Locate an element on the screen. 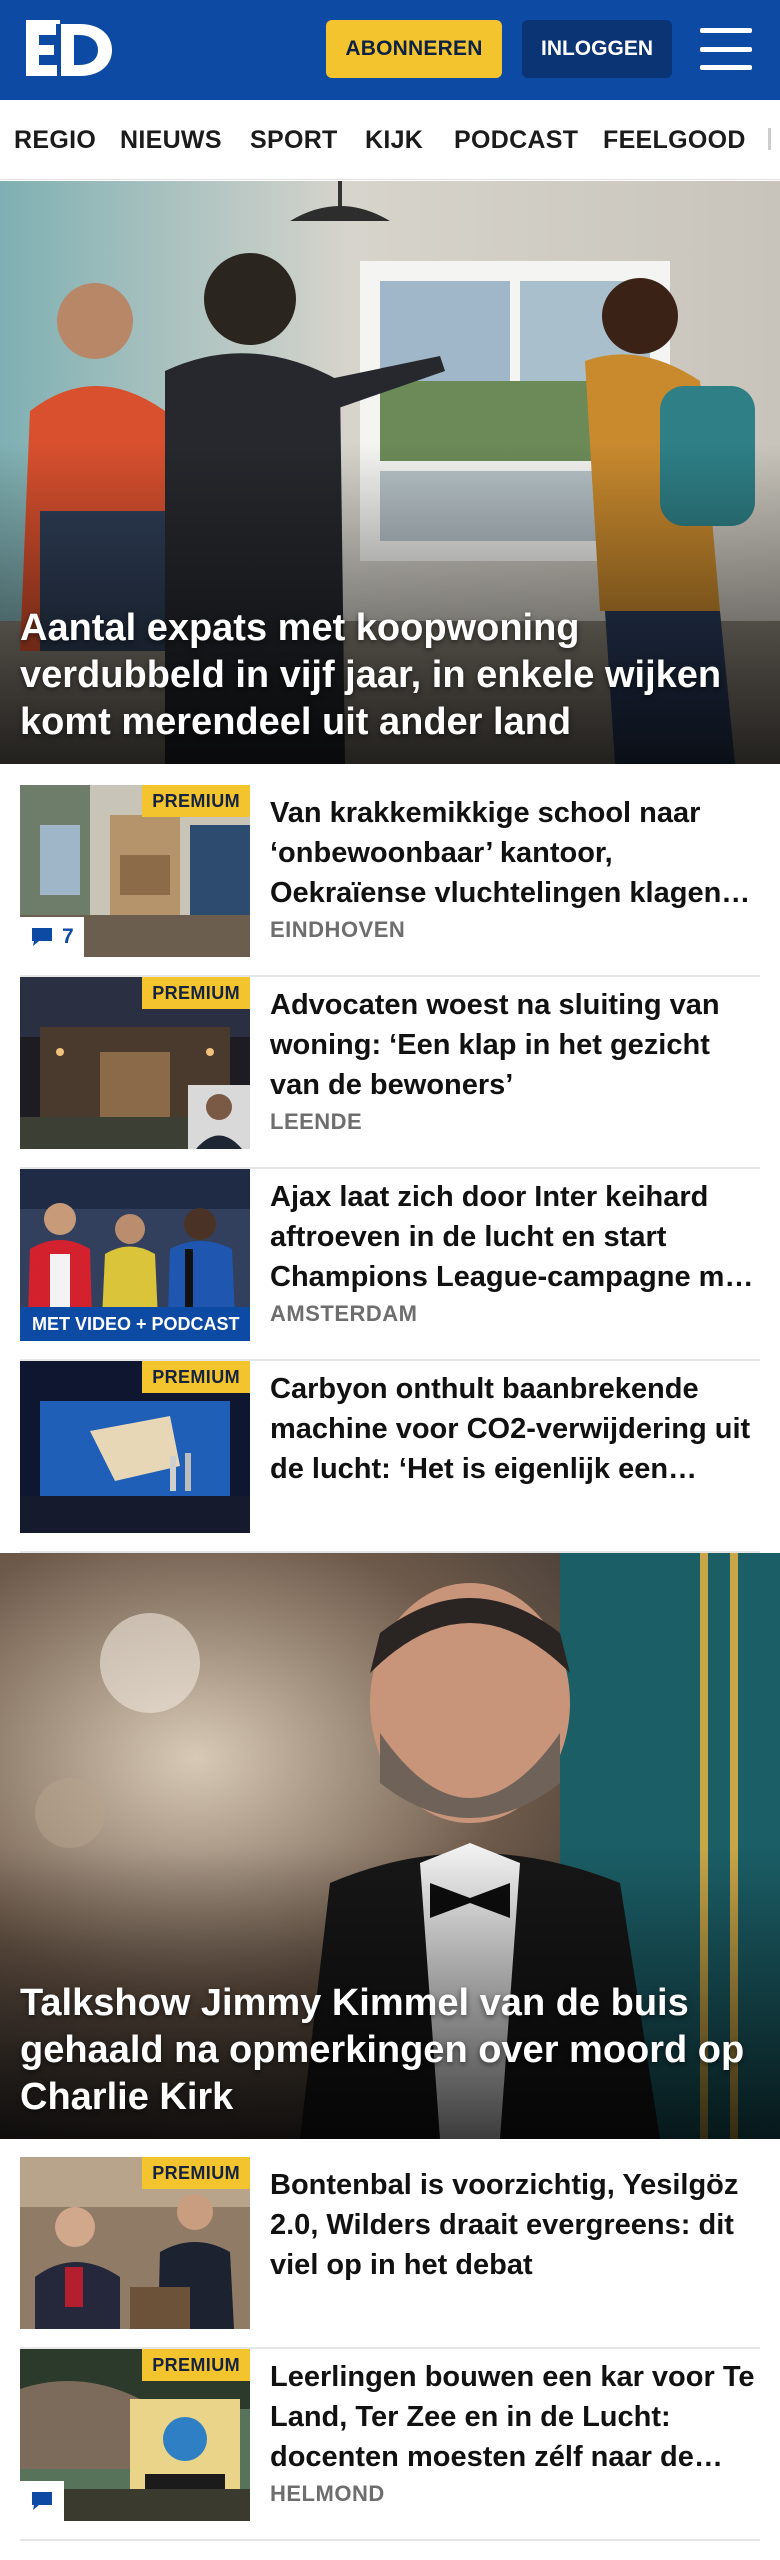 Image resolution: width=780 pixels, height=2560 pixels. top-bar: ABONNEREN INLOGGEN is located at coordinates (390, 50).